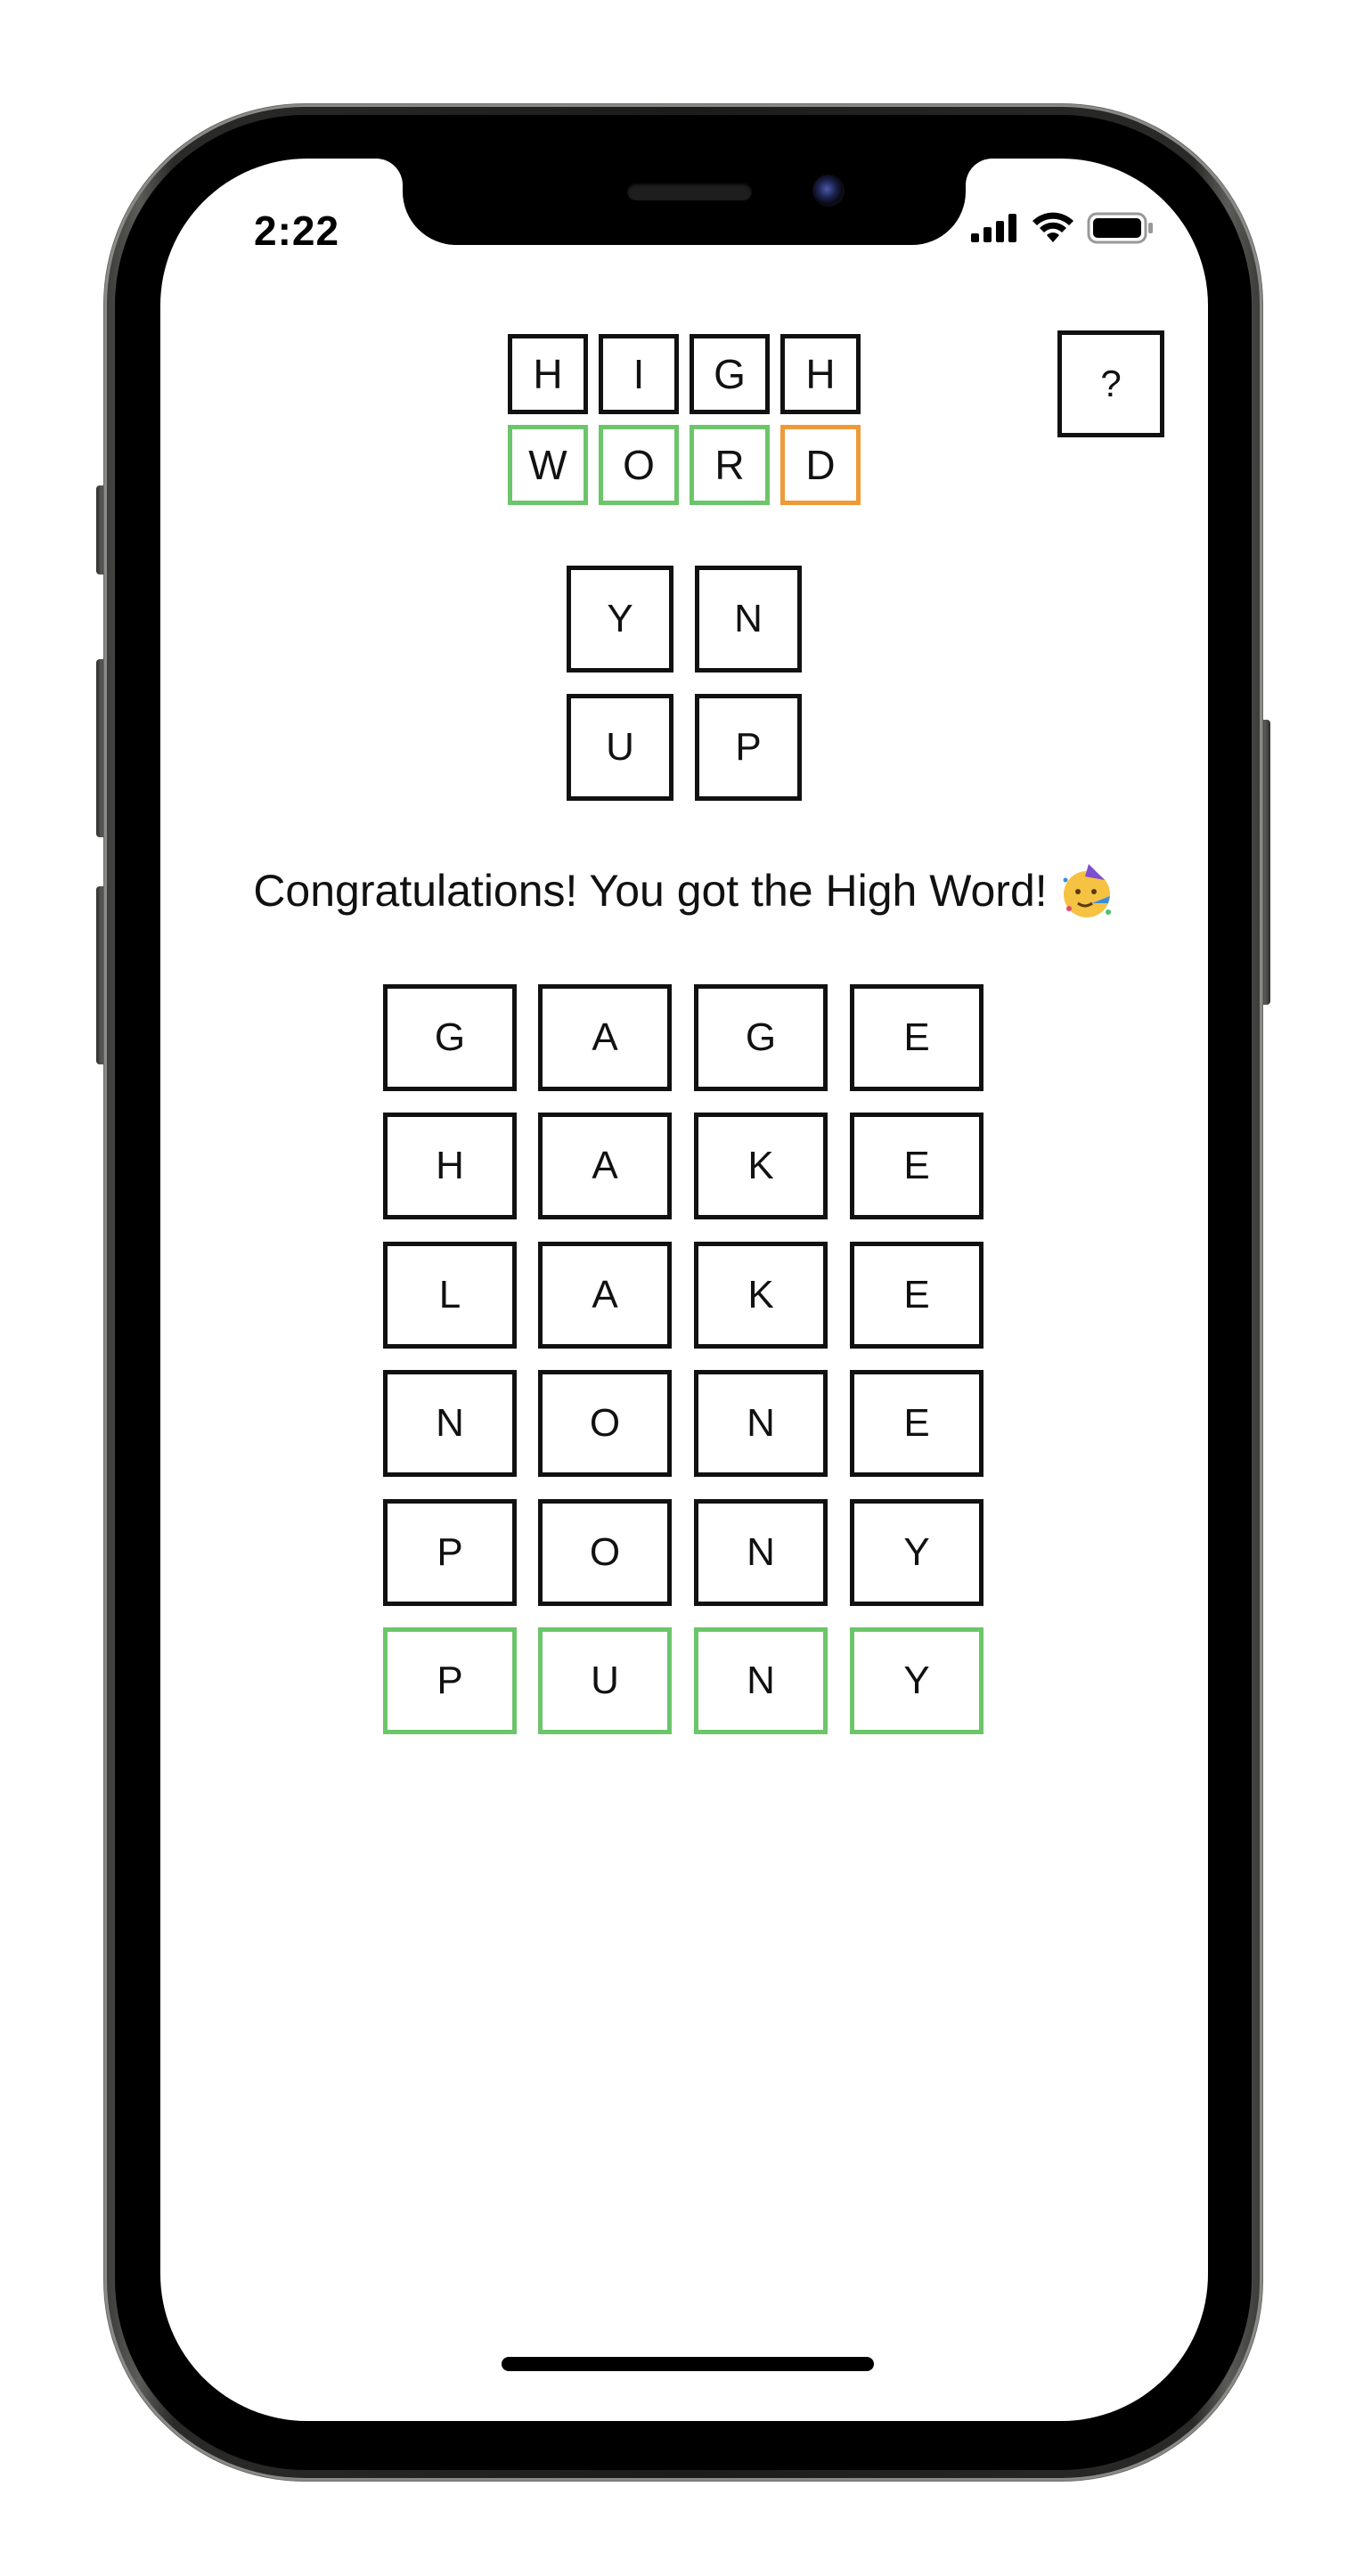 The height and width of the screenshot is (2576, 1363). What do you see at coordinates (620, 620) in the screenshot?
I see `key-tile: Y` at bounding box center [620, 620].